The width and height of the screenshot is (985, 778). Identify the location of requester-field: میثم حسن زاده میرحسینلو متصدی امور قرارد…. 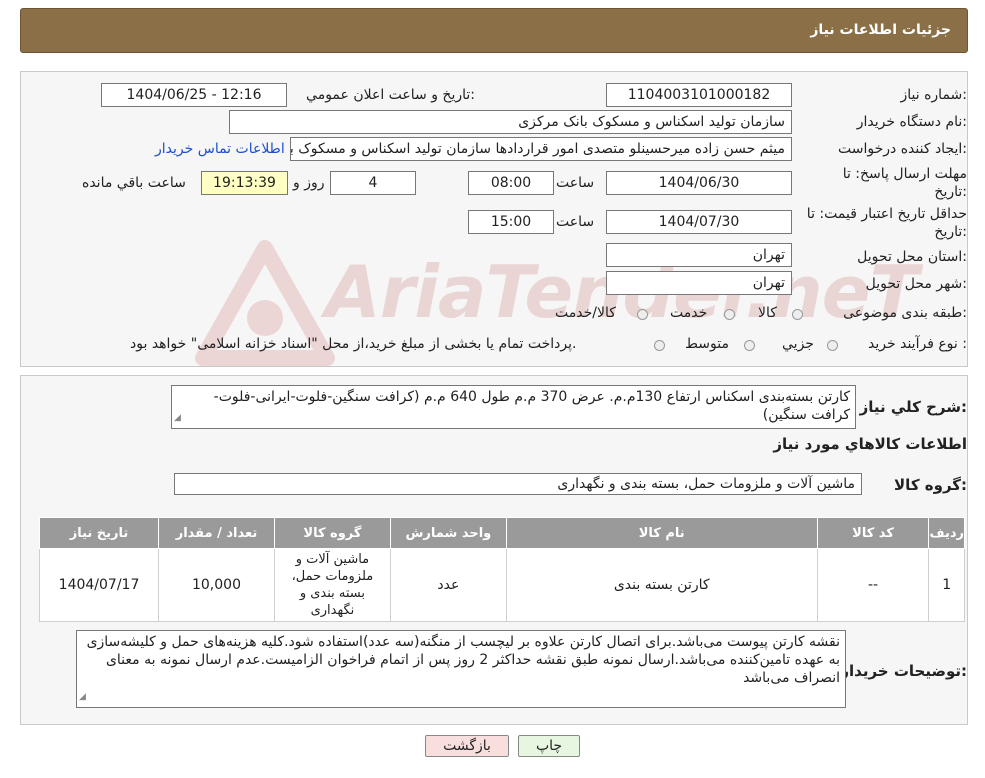
(541, 149).